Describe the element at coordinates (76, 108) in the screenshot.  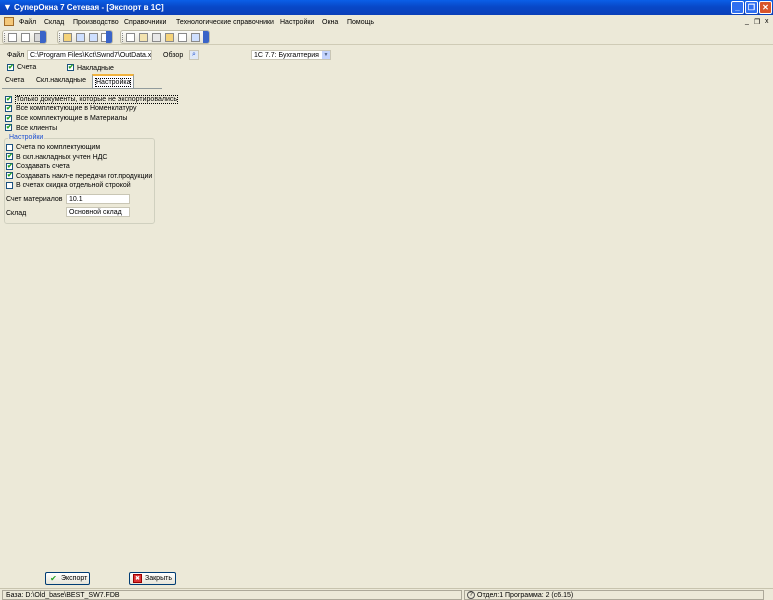
I see `checkbox-all-to-nomenclature-label: Все комплектующие в Номенклатуру` at that location.